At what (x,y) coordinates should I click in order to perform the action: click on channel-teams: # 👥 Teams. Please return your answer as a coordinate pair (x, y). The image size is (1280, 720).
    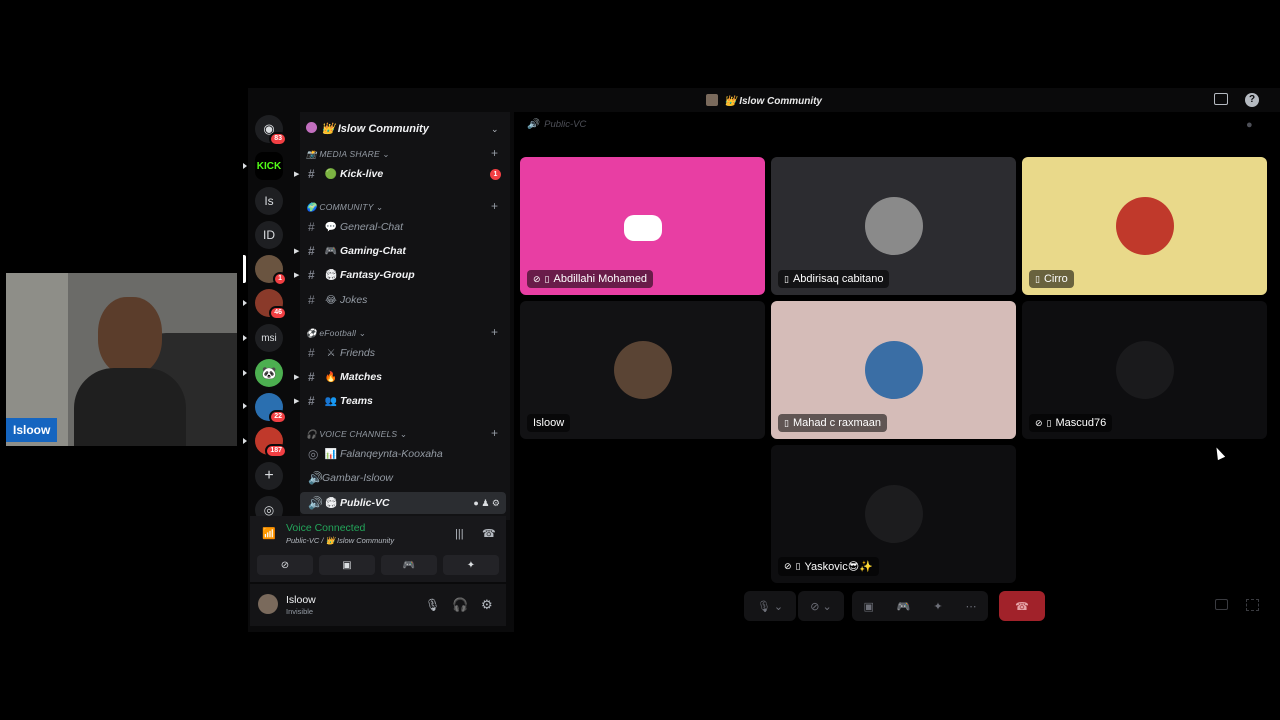
    Looking at the image, I should click on (403, 401).